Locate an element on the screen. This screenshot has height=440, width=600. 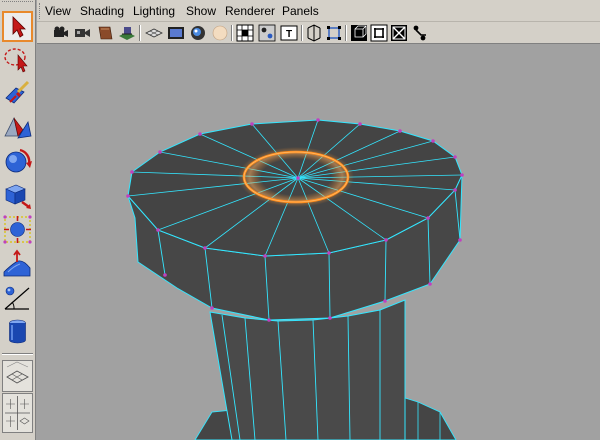
xray-button is located at coordinates (220, 33).